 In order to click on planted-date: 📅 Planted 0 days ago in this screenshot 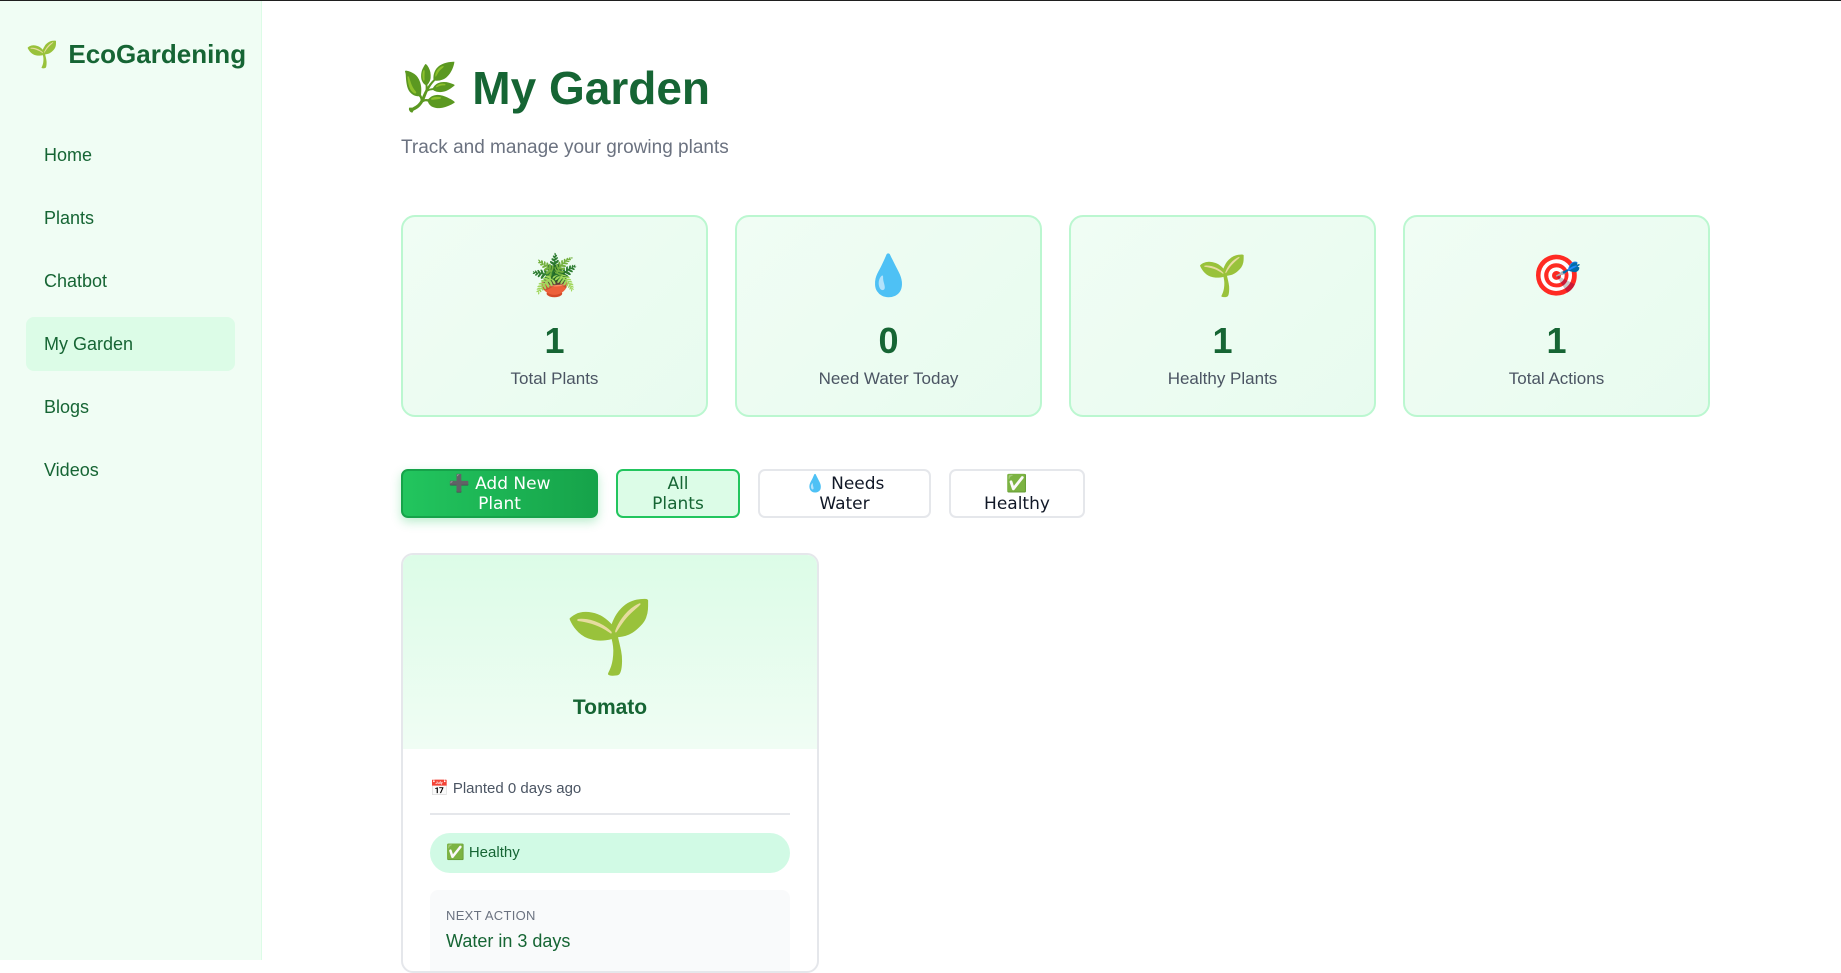, I will do `click(610, 797)`.